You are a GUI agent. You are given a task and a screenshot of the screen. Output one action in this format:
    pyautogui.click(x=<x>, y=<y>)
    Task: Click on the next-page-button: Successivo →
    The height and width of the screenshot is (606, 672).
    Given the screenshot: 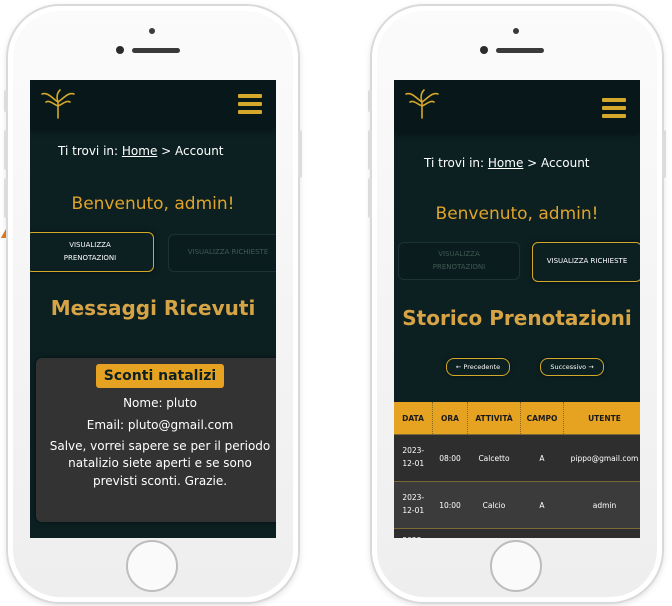 What is the action you would take?
    pyautogui.click(x=572, y=367)
    